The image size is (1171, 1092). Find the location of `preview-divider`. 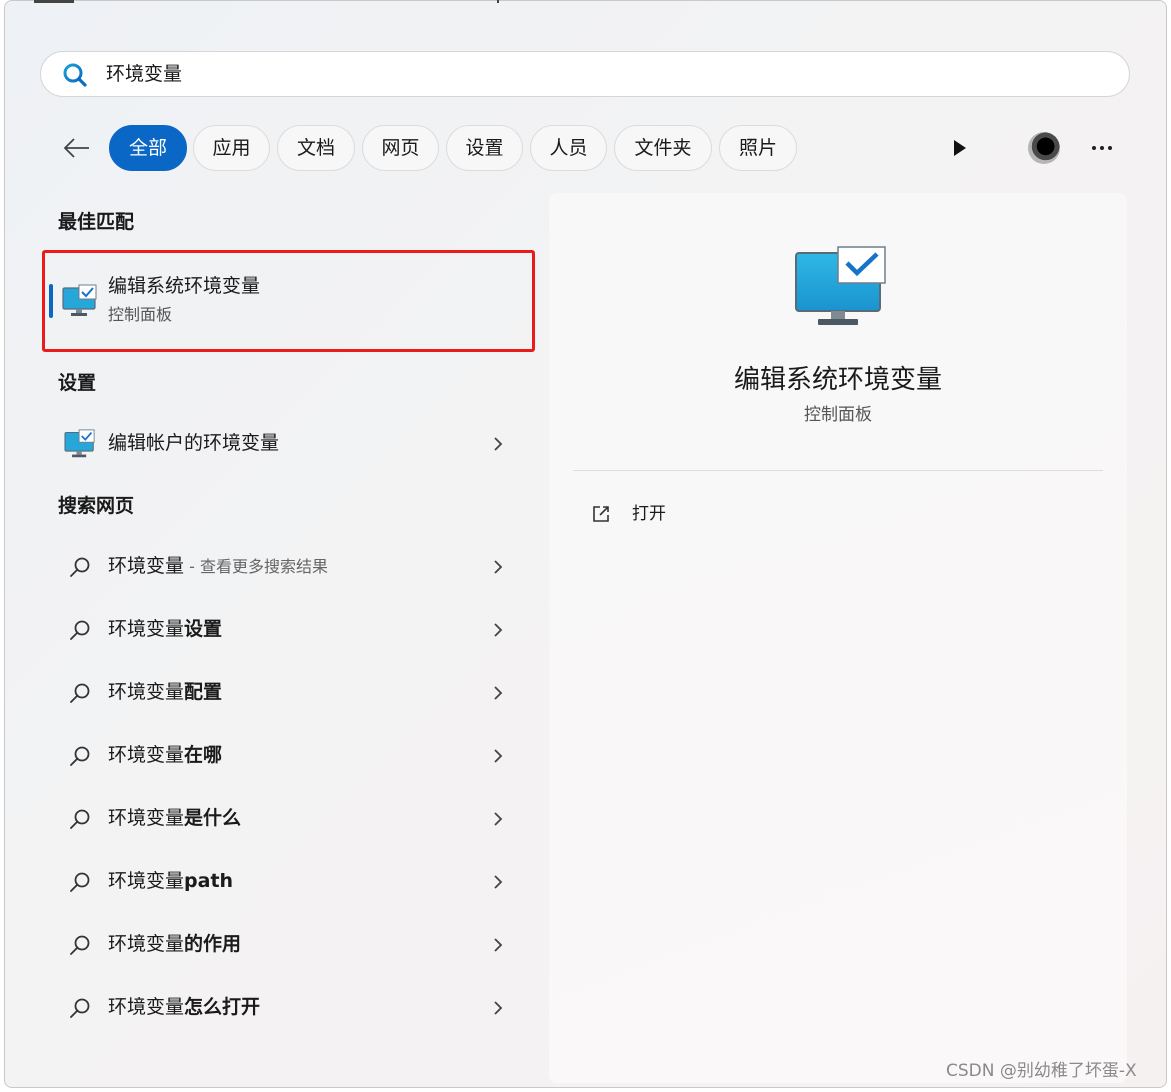

preview-divider is located at coordinates (838, 470).